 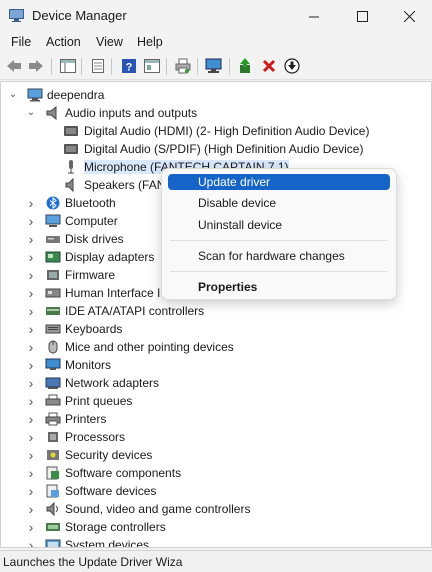 What do you see at coordinates (53, 220) in the screenshot?
I see `computer-icon` at bounding box center [53, 220].